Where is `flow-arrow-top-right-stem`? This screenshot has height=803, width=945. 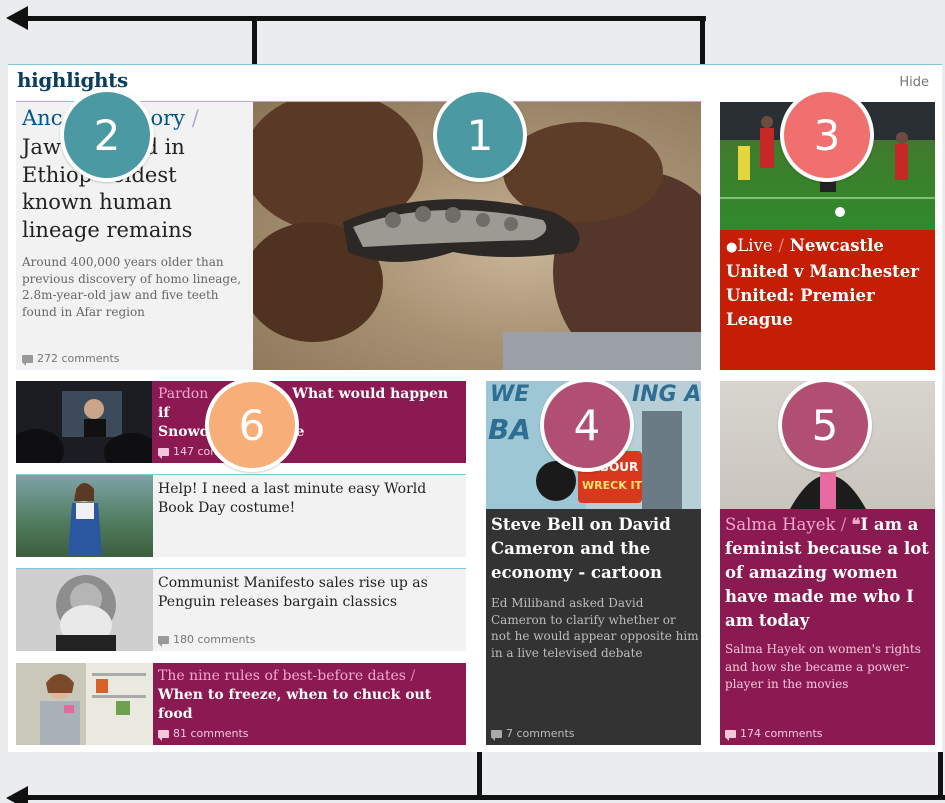 flow-arrow-top-right-stem is located at coordinates (702, 41).